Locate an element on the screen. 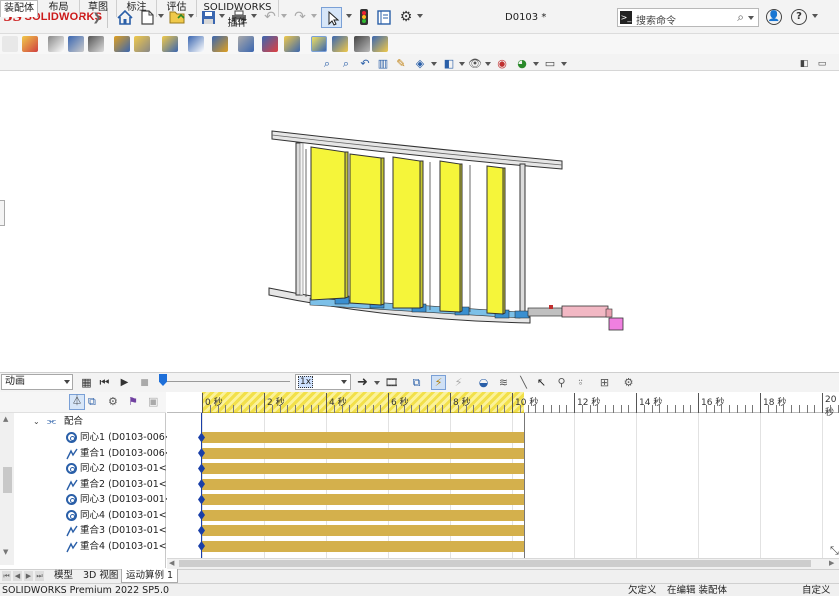  apply-scene-dropdown-icon is located at coordinates (536, 64).